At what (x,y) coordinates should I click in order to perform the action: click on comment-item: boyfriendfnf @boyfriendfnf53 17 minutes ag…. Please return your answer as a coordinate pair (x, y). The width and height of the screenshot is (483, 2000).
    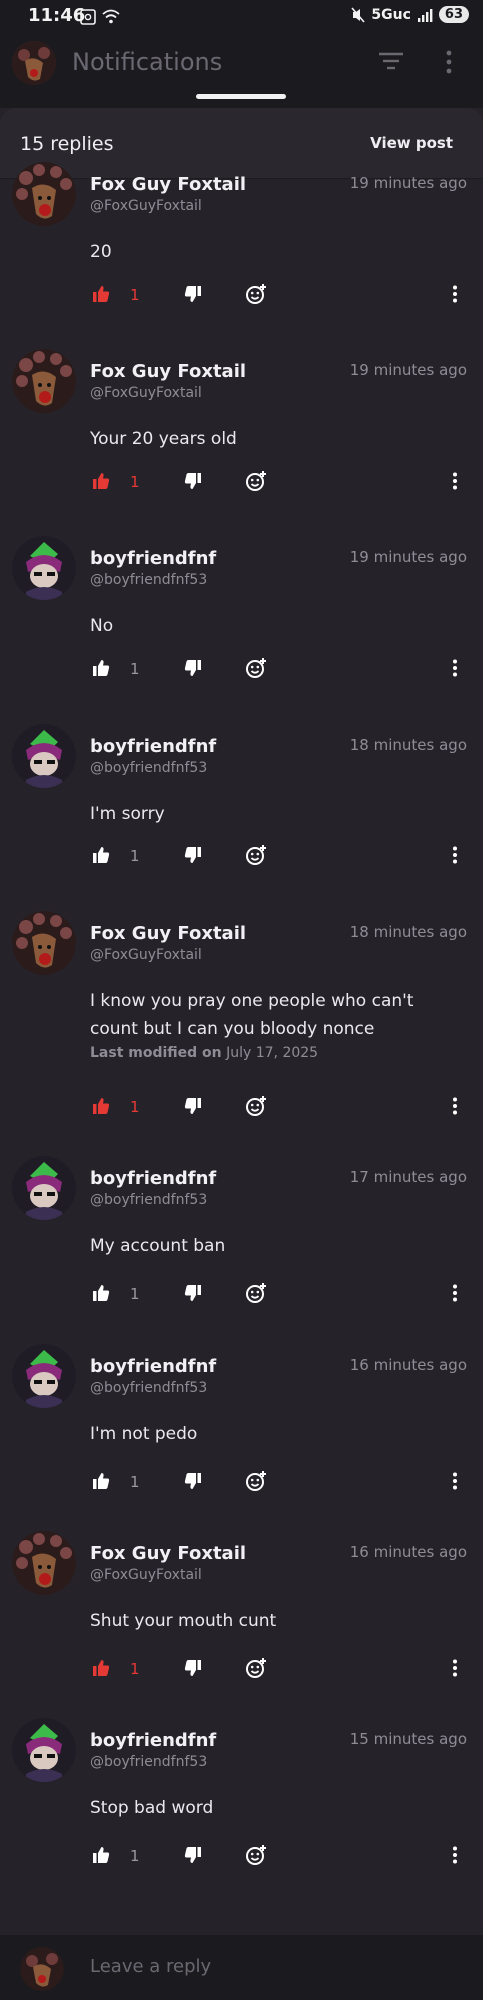
    Looking at the image, I should click on (241, 1231).